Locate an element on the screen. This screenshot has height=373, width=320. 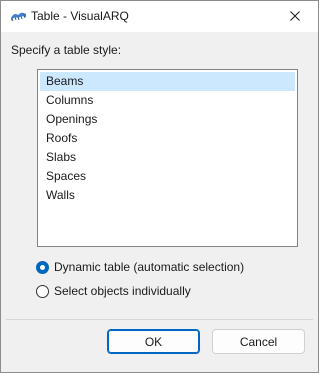
title-bar: Table - VisualARQ is located at coordinates (159, 16).